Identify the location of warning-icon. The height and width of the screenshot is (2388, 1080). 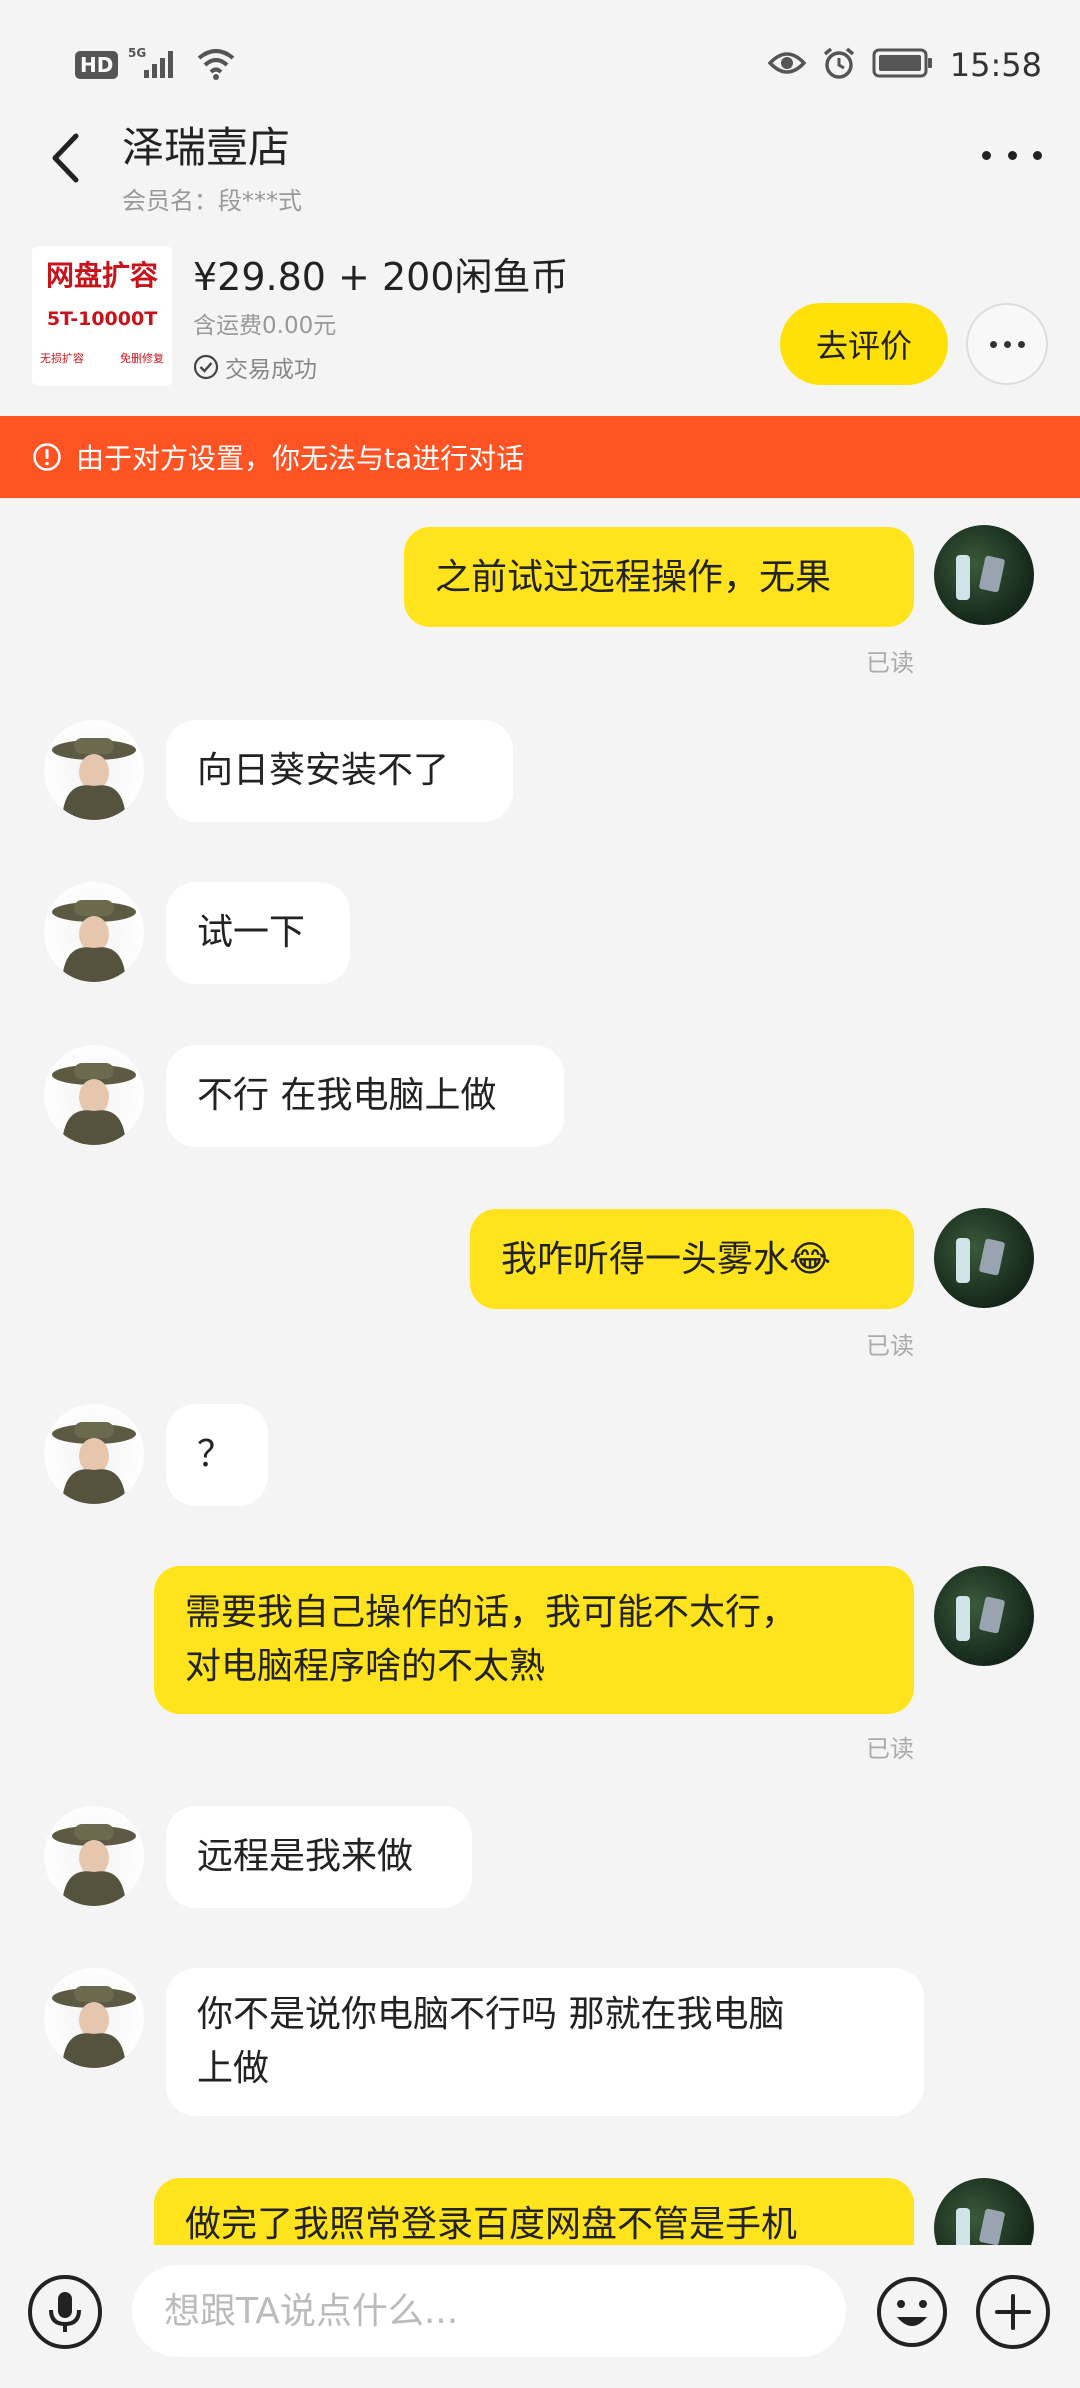
(47, 457).